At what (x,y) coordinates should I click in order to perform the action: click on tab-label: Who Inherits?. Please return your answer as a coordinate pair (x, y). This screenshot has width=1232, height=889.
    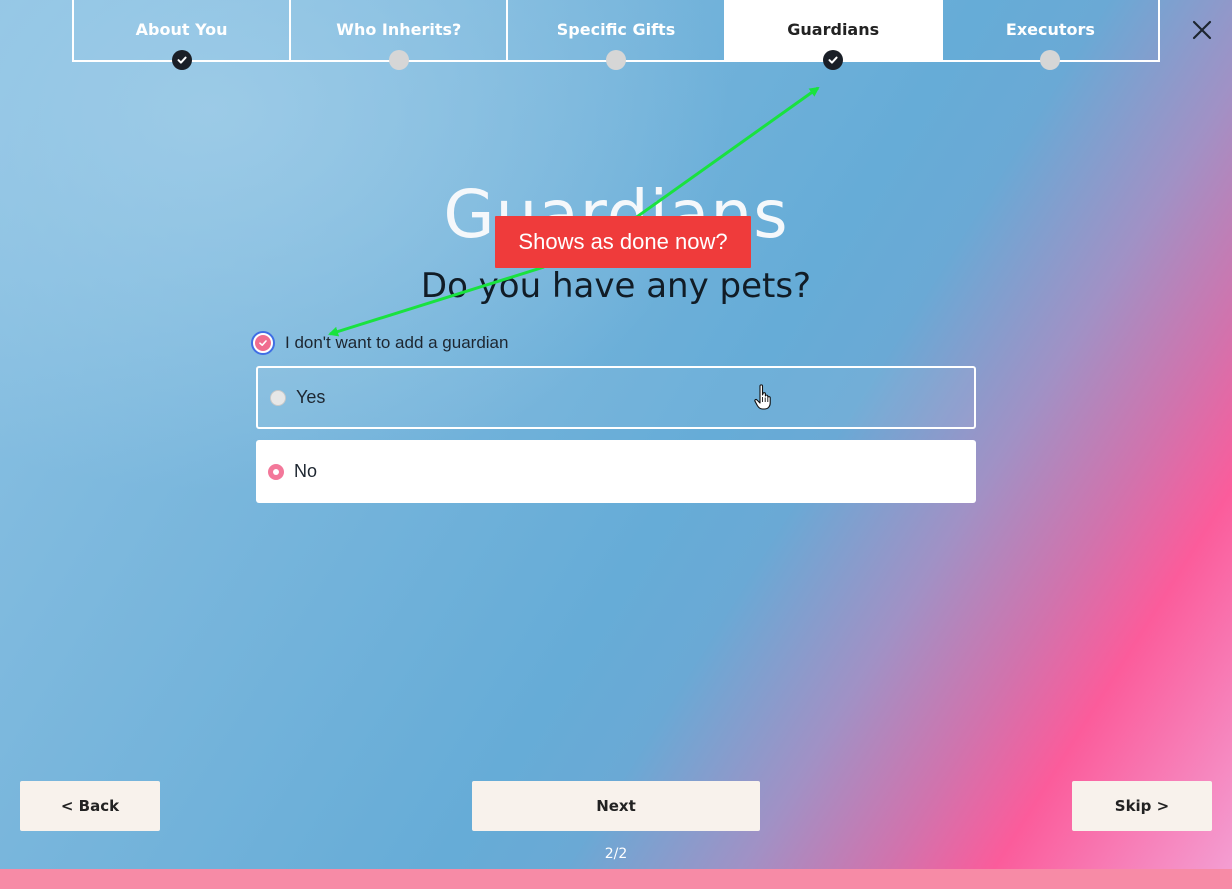
    Looking at the image, I should click on (399, 29).